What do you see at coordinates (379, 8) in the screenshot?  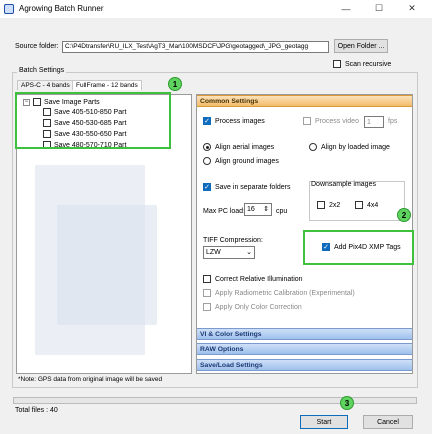 I see `maximize-button: ☐` at bounding box center [379, 8].